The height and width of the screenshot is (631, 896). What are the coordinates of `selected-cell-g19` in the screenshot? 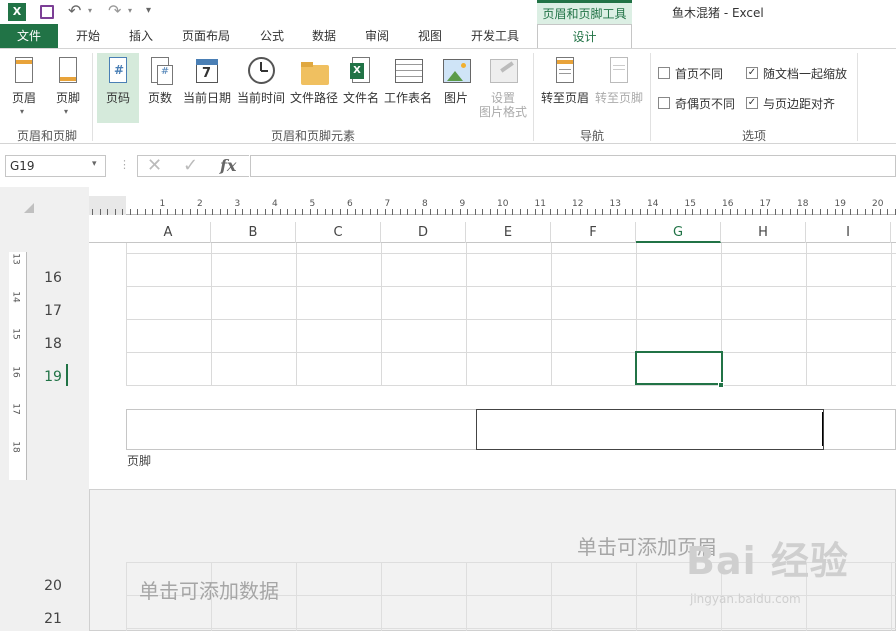 It's located at (679, 368).